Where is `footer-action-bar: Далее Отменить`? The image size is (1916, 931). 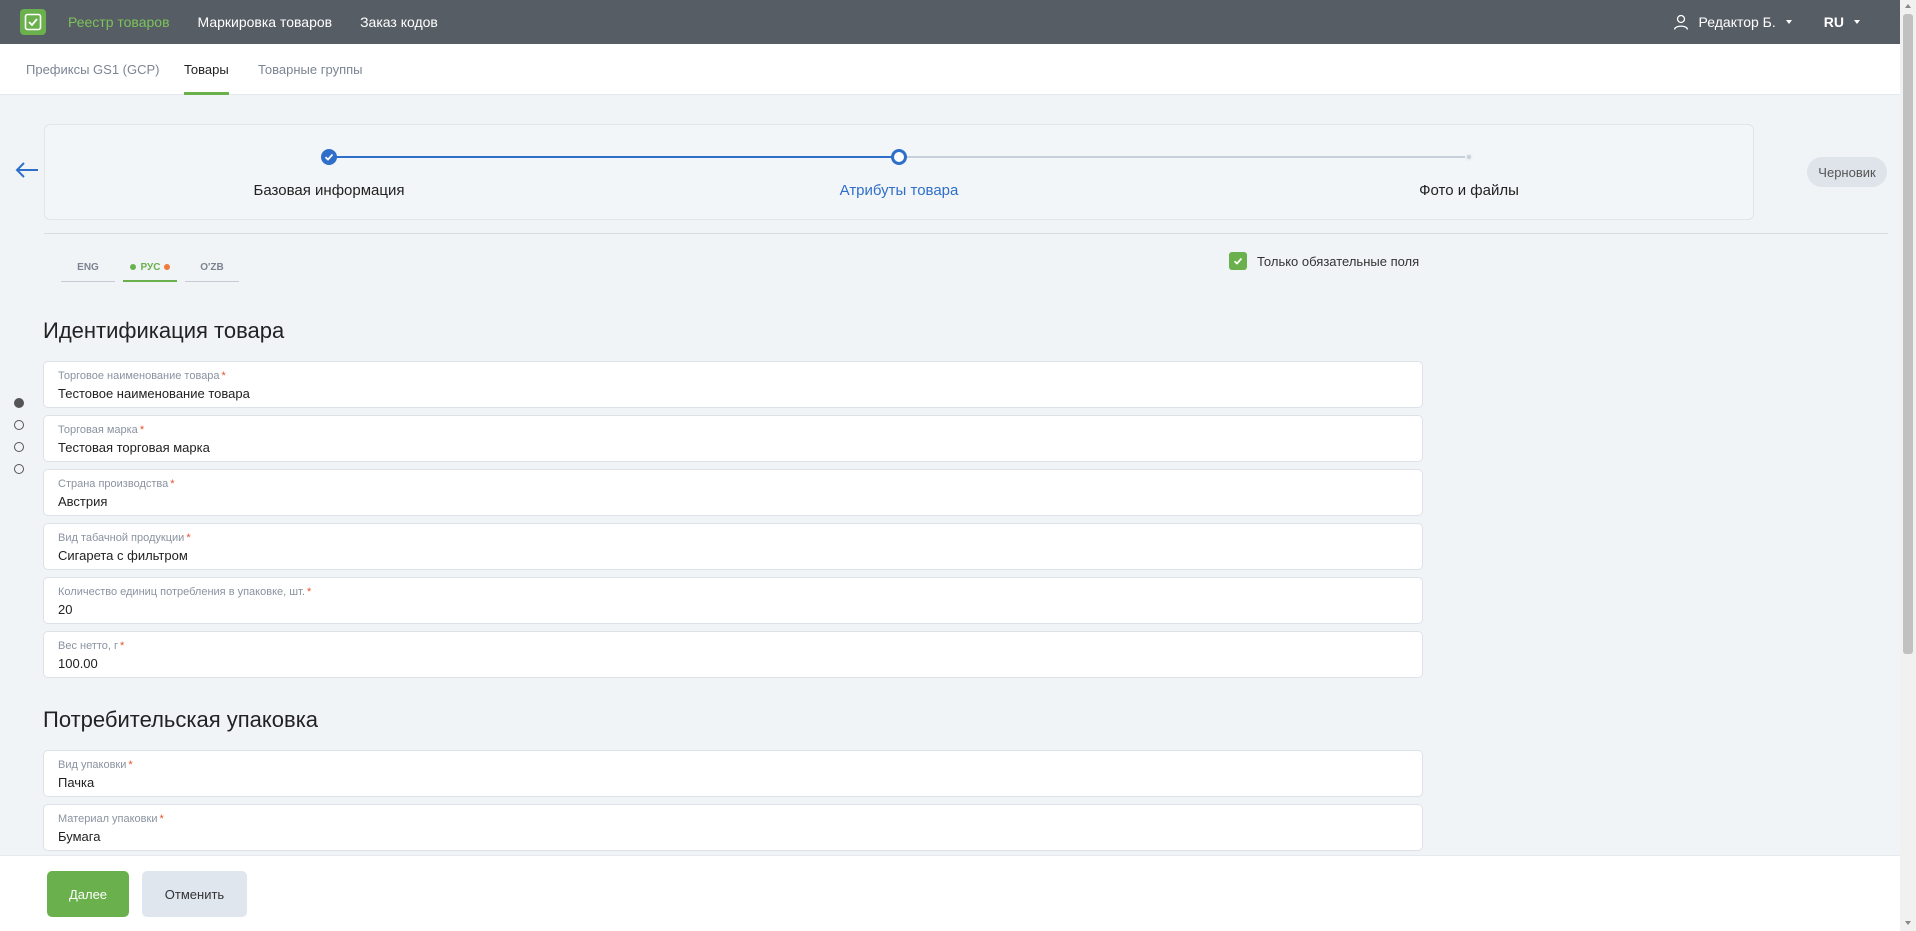
footer-action-bar: Далее Отменить is located at coordinates (950, 893).